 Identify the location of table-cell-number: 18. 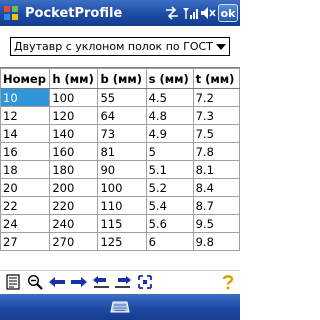
(25, 169).